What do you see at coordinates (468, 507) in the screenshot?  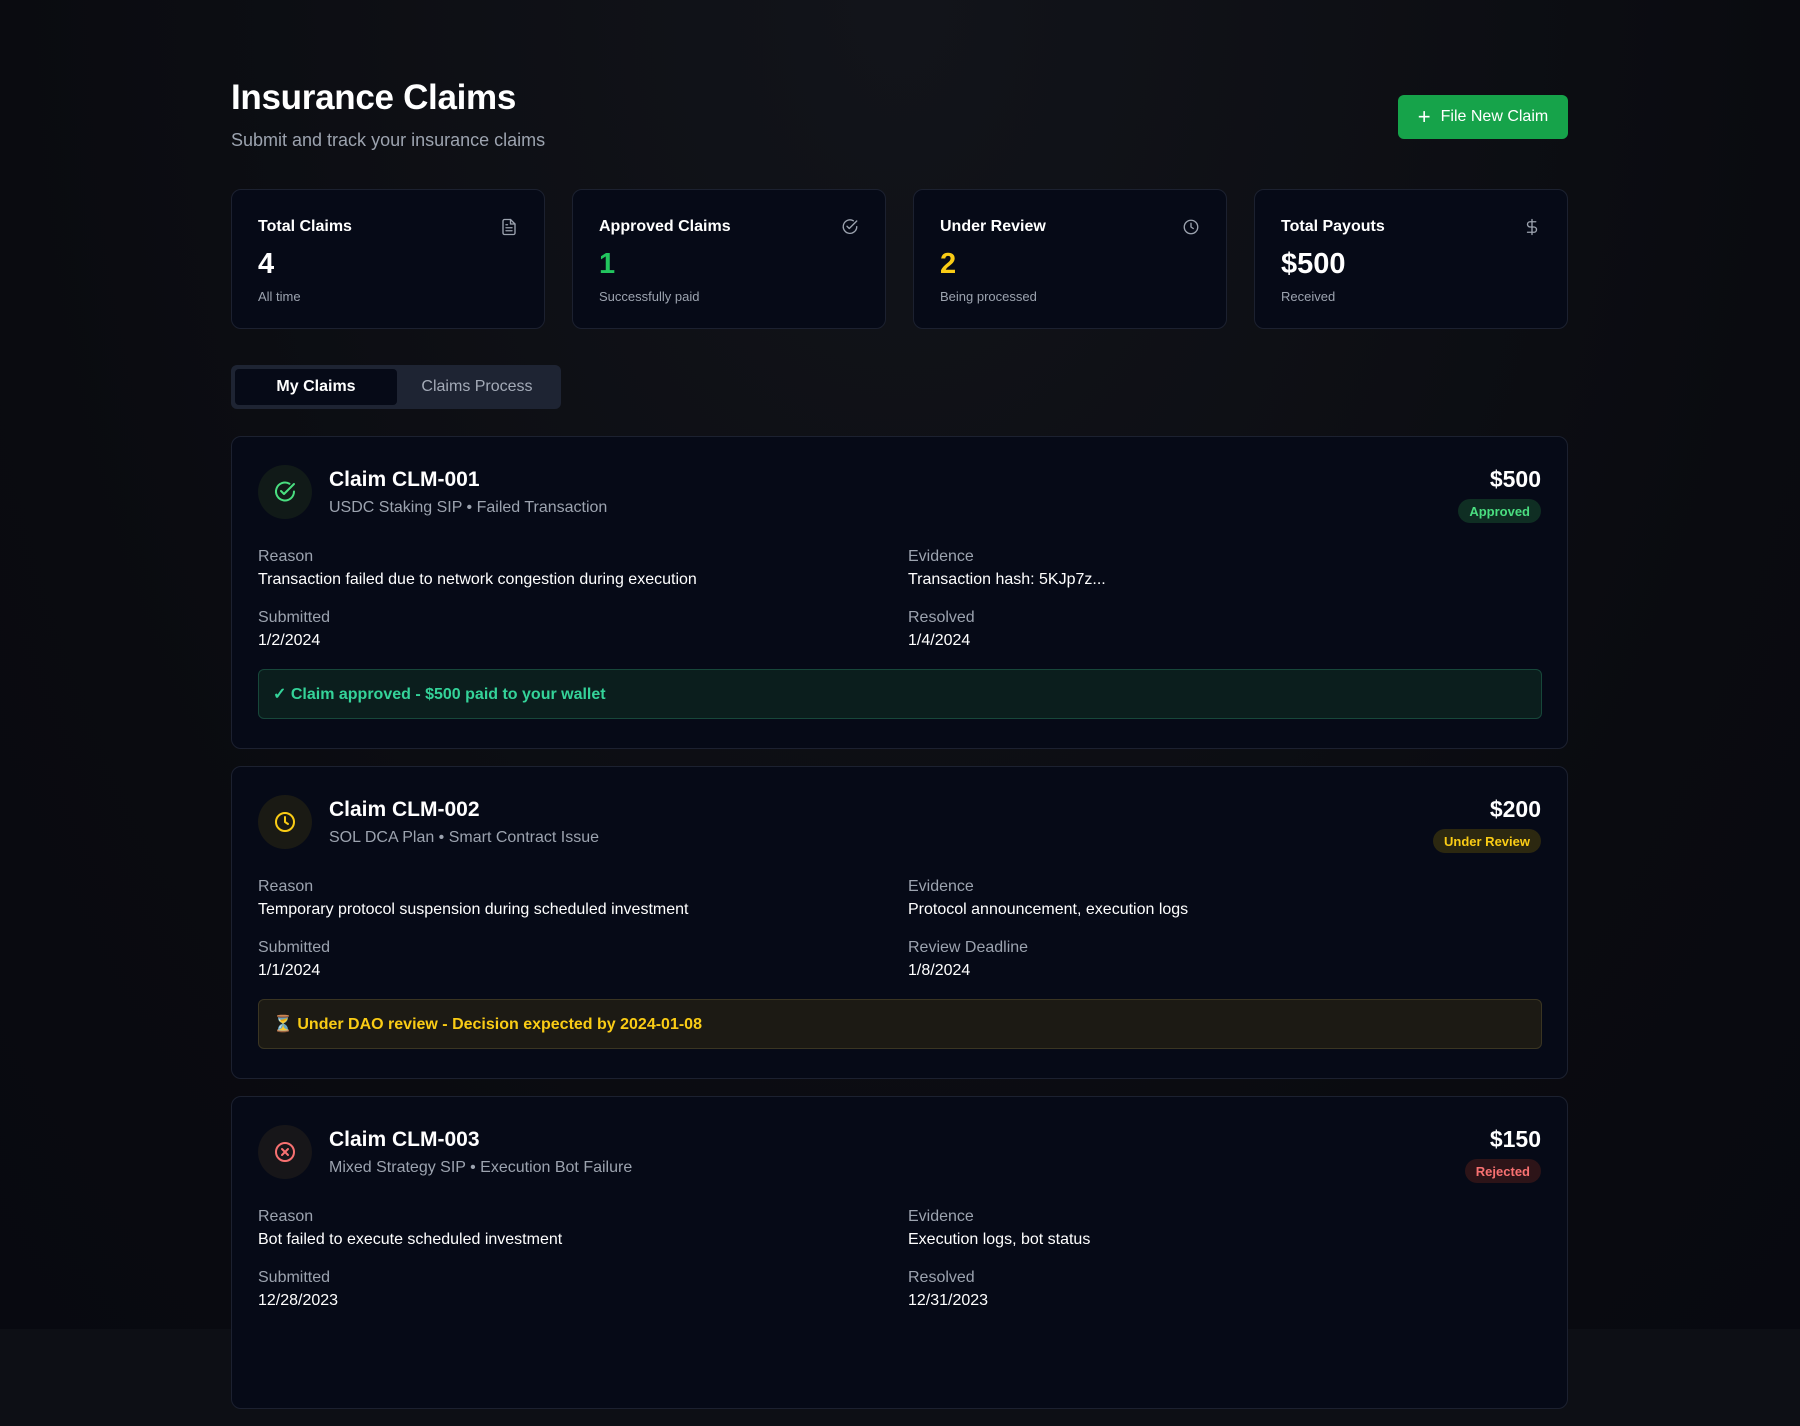 I see `claim-meta: USDC Staking SIP • Failed Transaction` at bounding box center [468, 507].